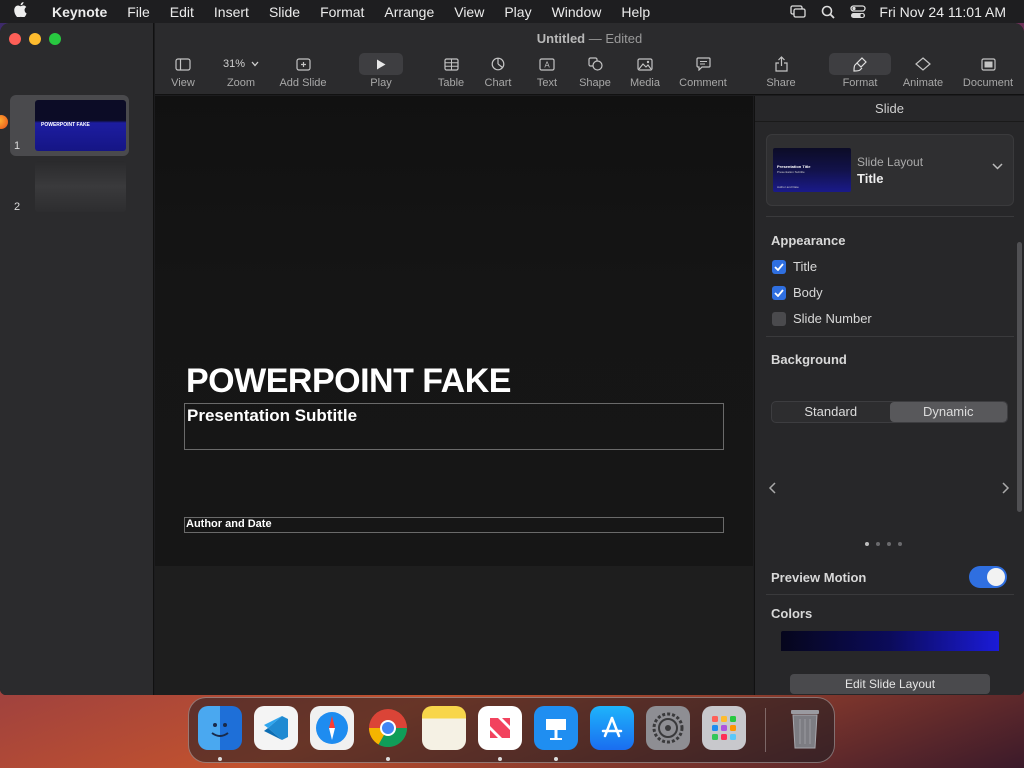 The height and width of the screenshot is (768, 1024). Describe the element at coordinates (860, 64) in the screenshot. I see `paintbrush-icon` at that location.